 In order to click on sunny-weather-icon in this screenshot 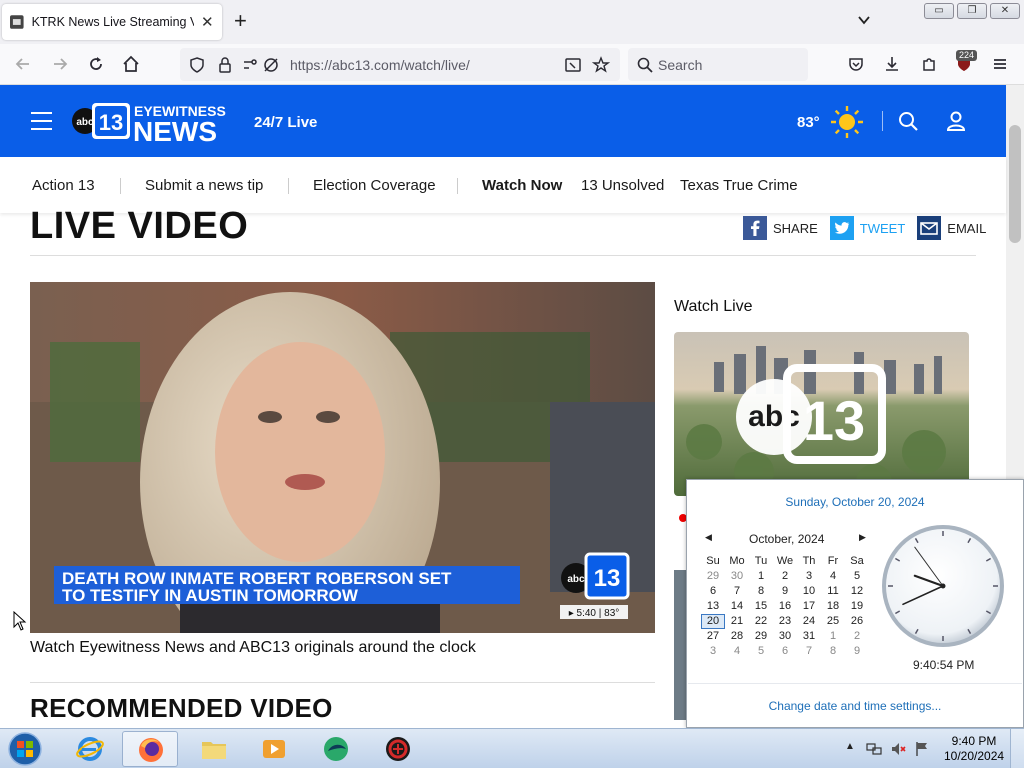, I will do `click(847, 122)`.